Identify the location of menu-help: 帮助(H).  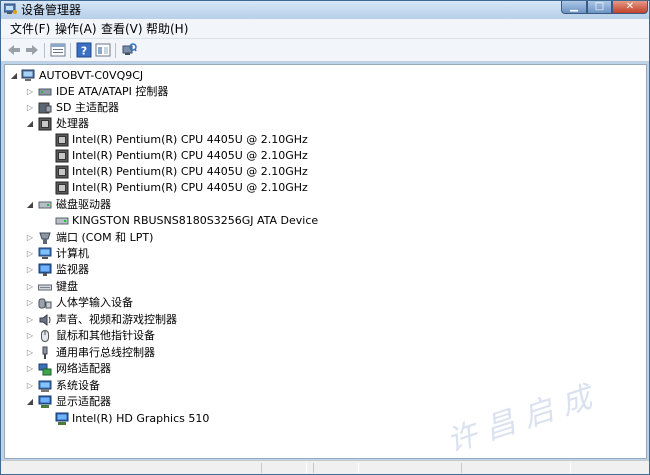
(167, 29).